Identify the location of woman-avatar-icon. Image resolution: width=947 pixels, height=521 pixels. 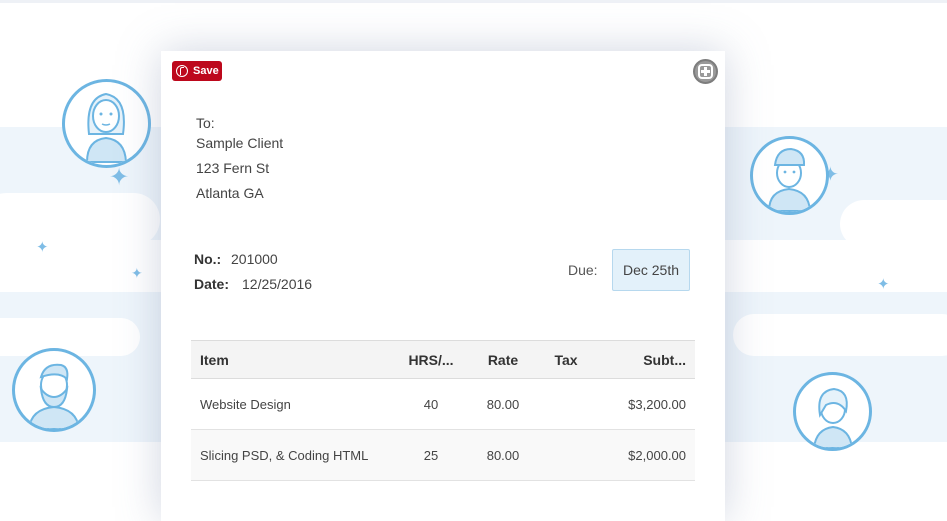
(106, 123).